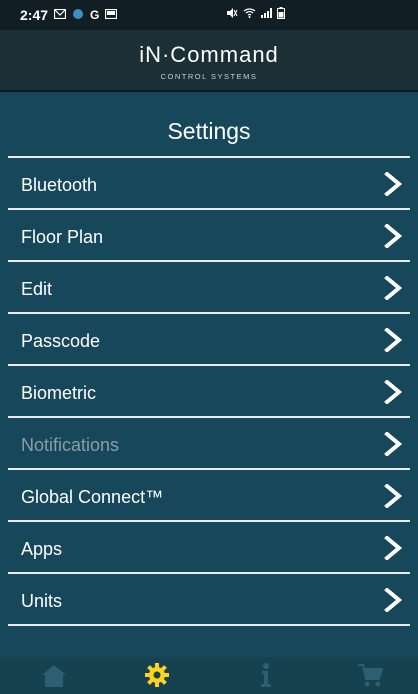 The image size is (418, 694). What do you see at coordinates (281, 14) in the screenshot?
I see `battery-icon` at bounding box center [281, 14].